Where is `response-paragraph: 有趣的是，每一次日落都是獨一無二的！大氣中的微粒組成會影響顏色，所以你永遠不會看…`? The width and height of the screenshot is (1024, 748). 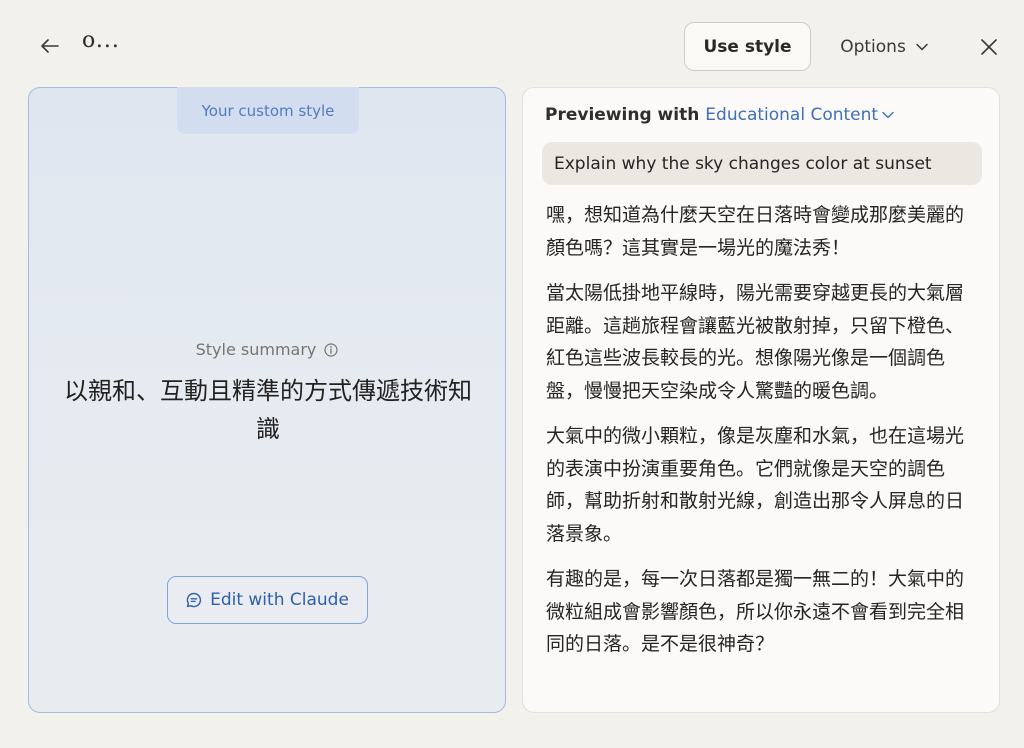 response-paragraph: 有趣的是，每一次日落都是獨一無二的！大氣中的微粒組成會影響顏色，所以你永遠不會看… is located at coordinates (755, 611).